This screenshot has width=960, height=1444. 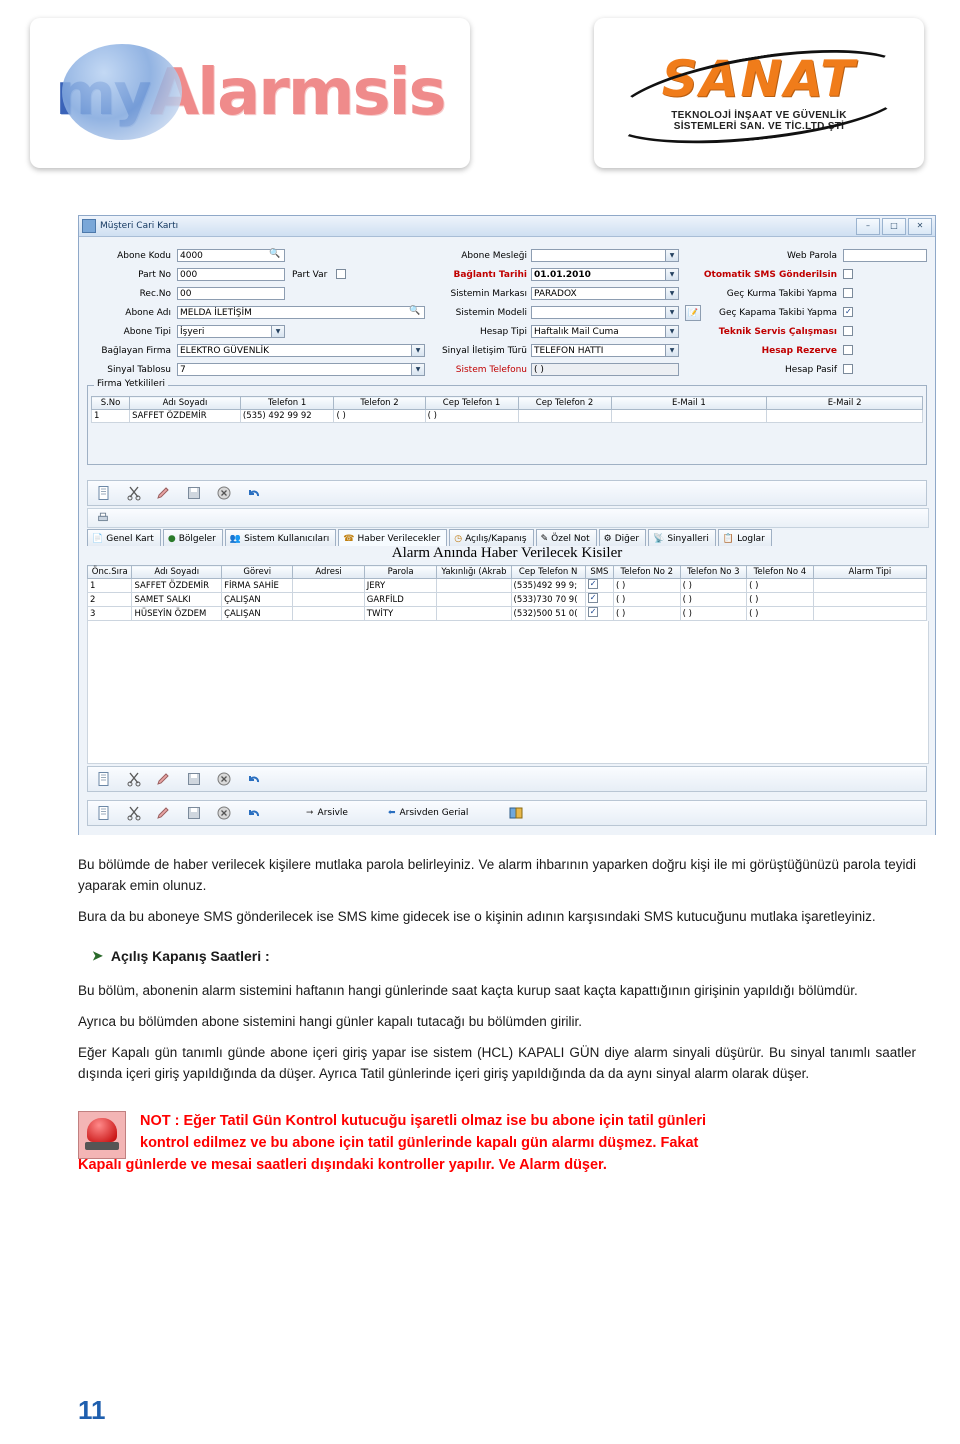 What do you see at coordinates (177, 572) in the screenshot?
I see `haber-col-adsoyad: Adı Soyadı` at bounding box center [177, 572].